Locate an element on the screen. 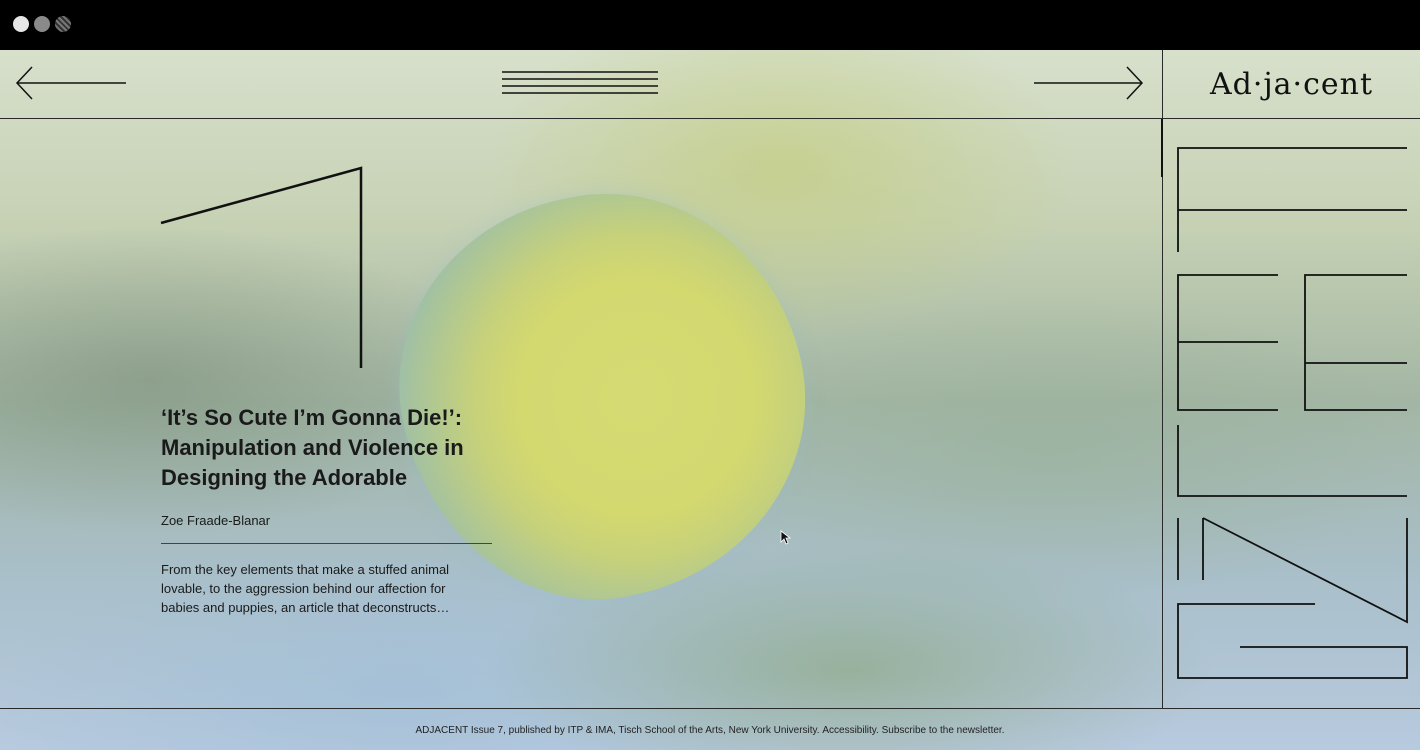 This screenshot has width=1420, height=750. arrow-right-icon is located at coordinates (1089, 83).